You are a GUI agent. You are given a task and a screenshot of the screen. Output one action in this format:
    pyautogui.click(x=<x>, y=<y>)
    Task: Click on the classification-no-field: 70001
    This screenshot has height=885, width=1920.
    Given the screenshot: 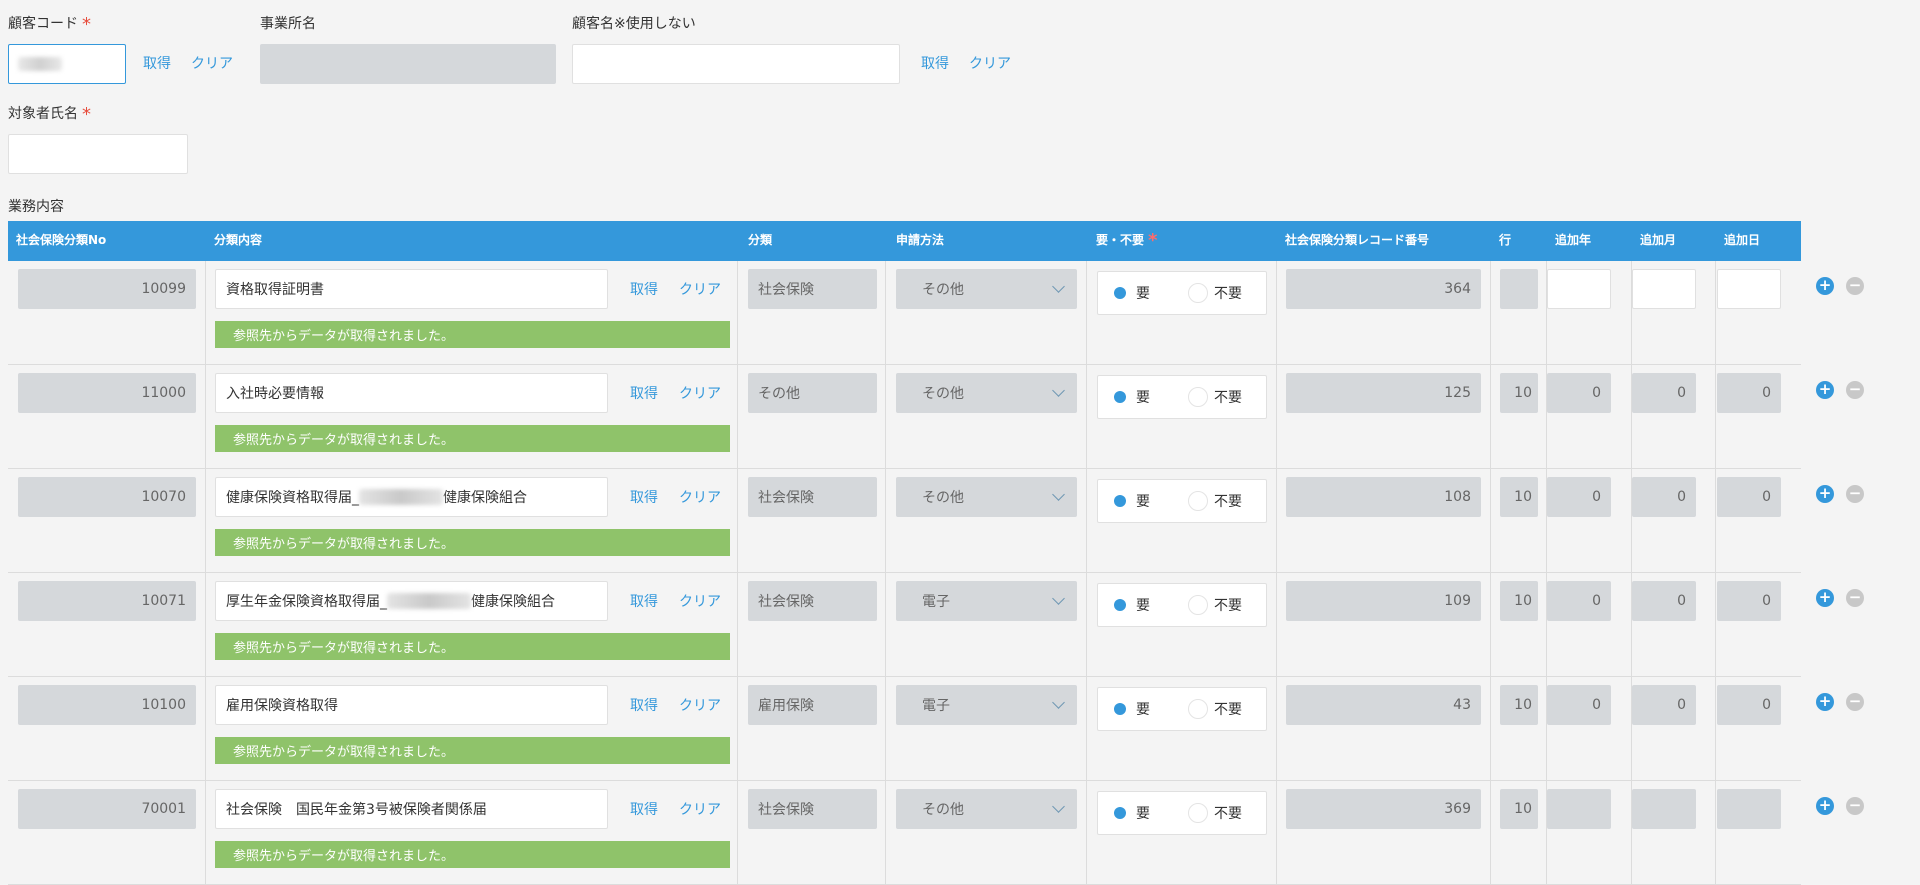 What is the action you would take?
    pyautogui.click(x=107, y=809)
    